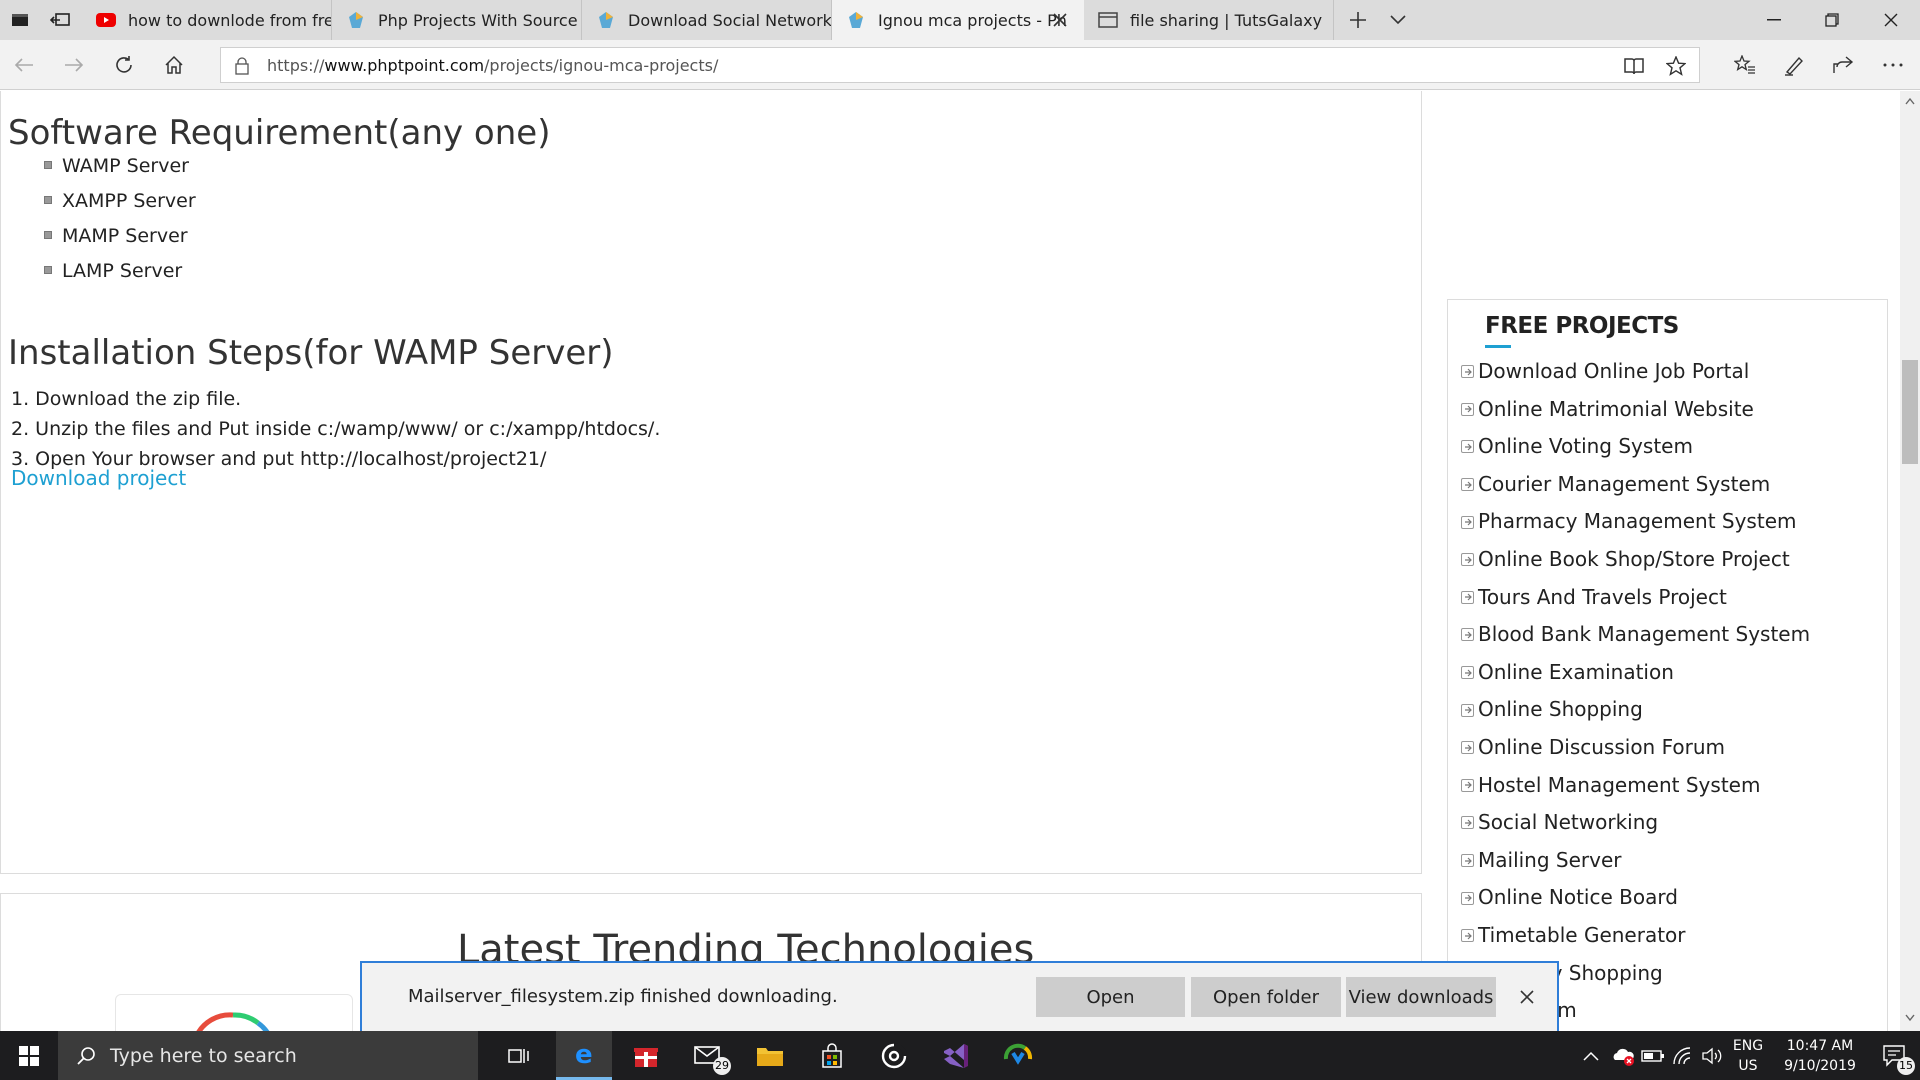 The image size is (1920, 1080). I want to click on taskbar-clock: 10:47 AM 9/10/2019, so click(1820, 1056).